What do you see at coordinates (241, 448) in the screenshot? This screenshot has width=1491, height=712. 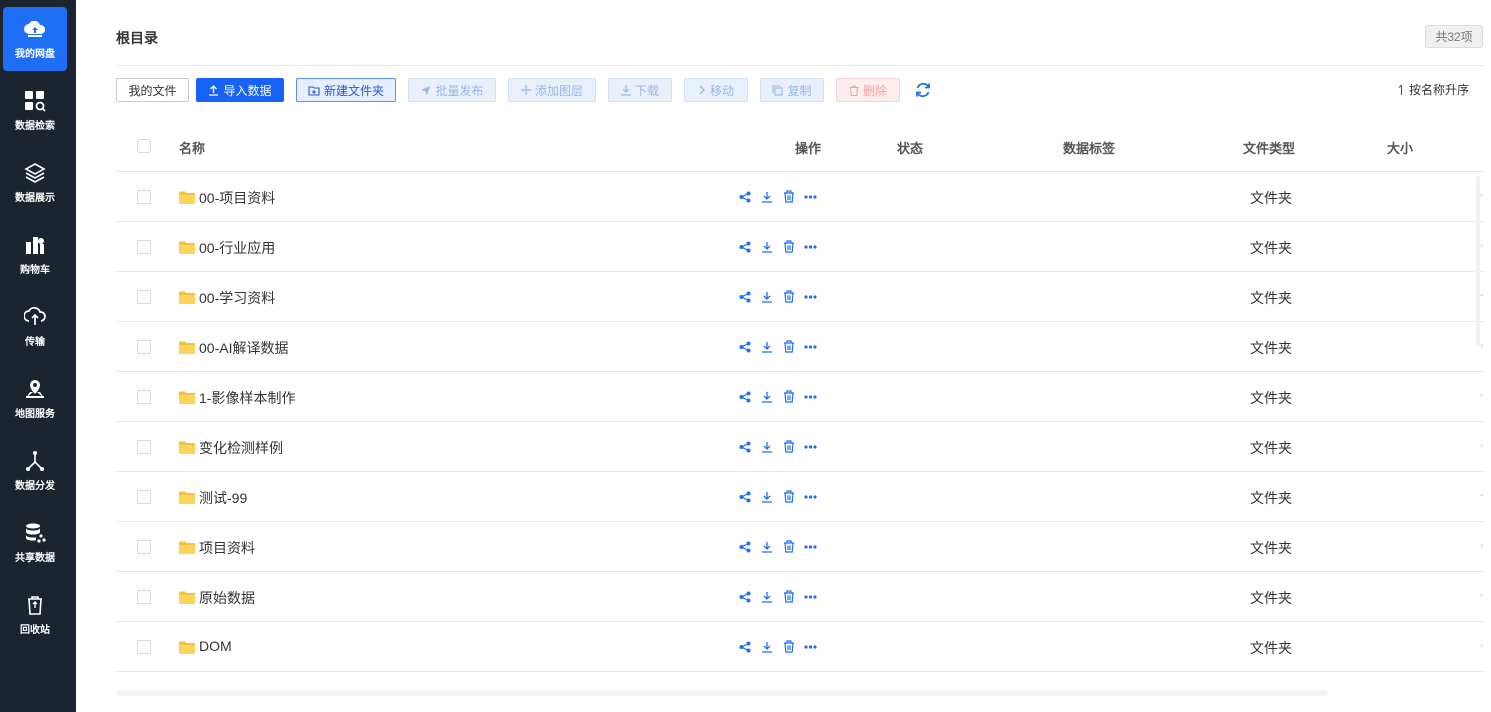 I see `file-name: 变化检测样例` at bounding box center [241, 448].